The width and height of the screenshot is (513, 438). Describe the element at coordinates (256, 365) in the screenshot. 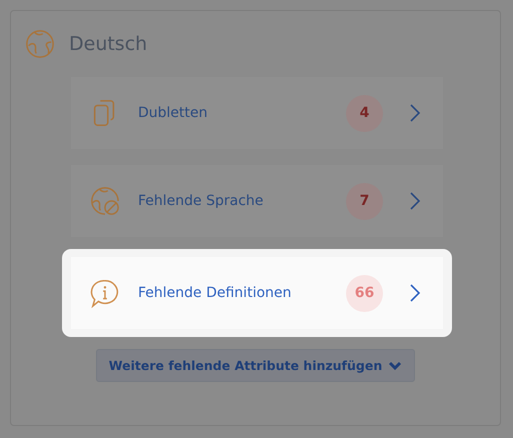

I see `add-attributes-button: Weitere fehlende Attribute hinzufügen` at that location.